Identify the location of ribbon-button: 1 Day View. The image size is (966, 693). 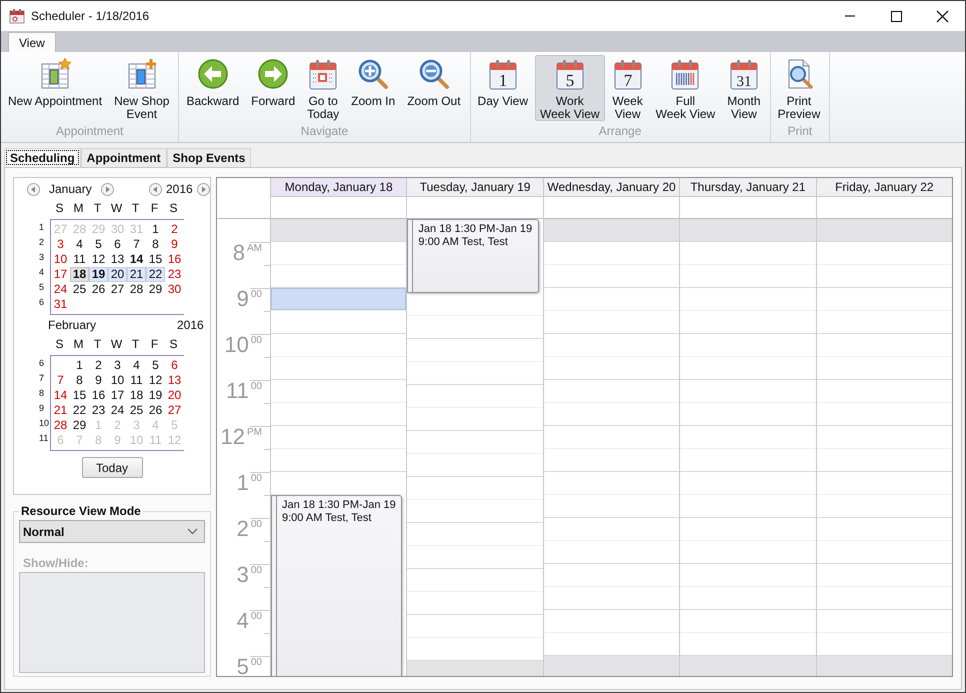
(503, 88).